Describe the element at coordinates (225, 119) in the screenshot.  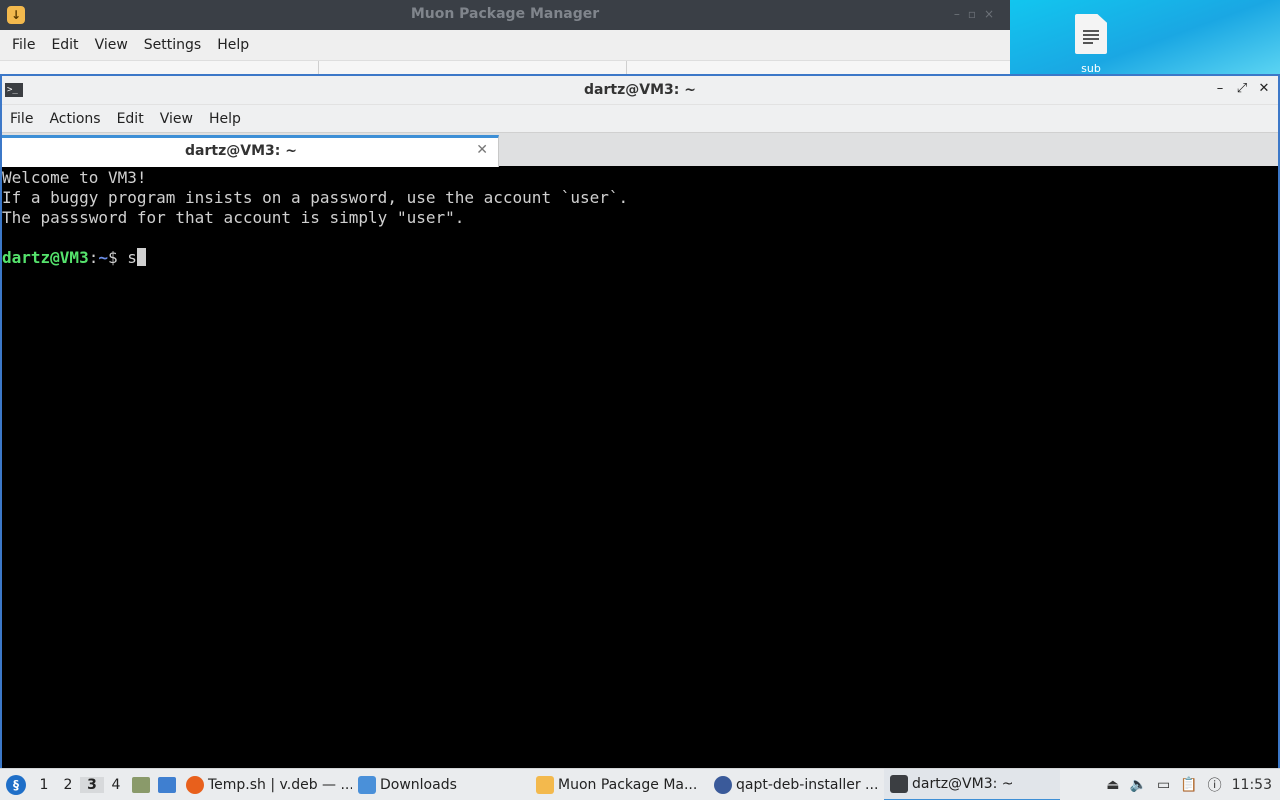
I see `terminal-menu-help: Help` at that location.